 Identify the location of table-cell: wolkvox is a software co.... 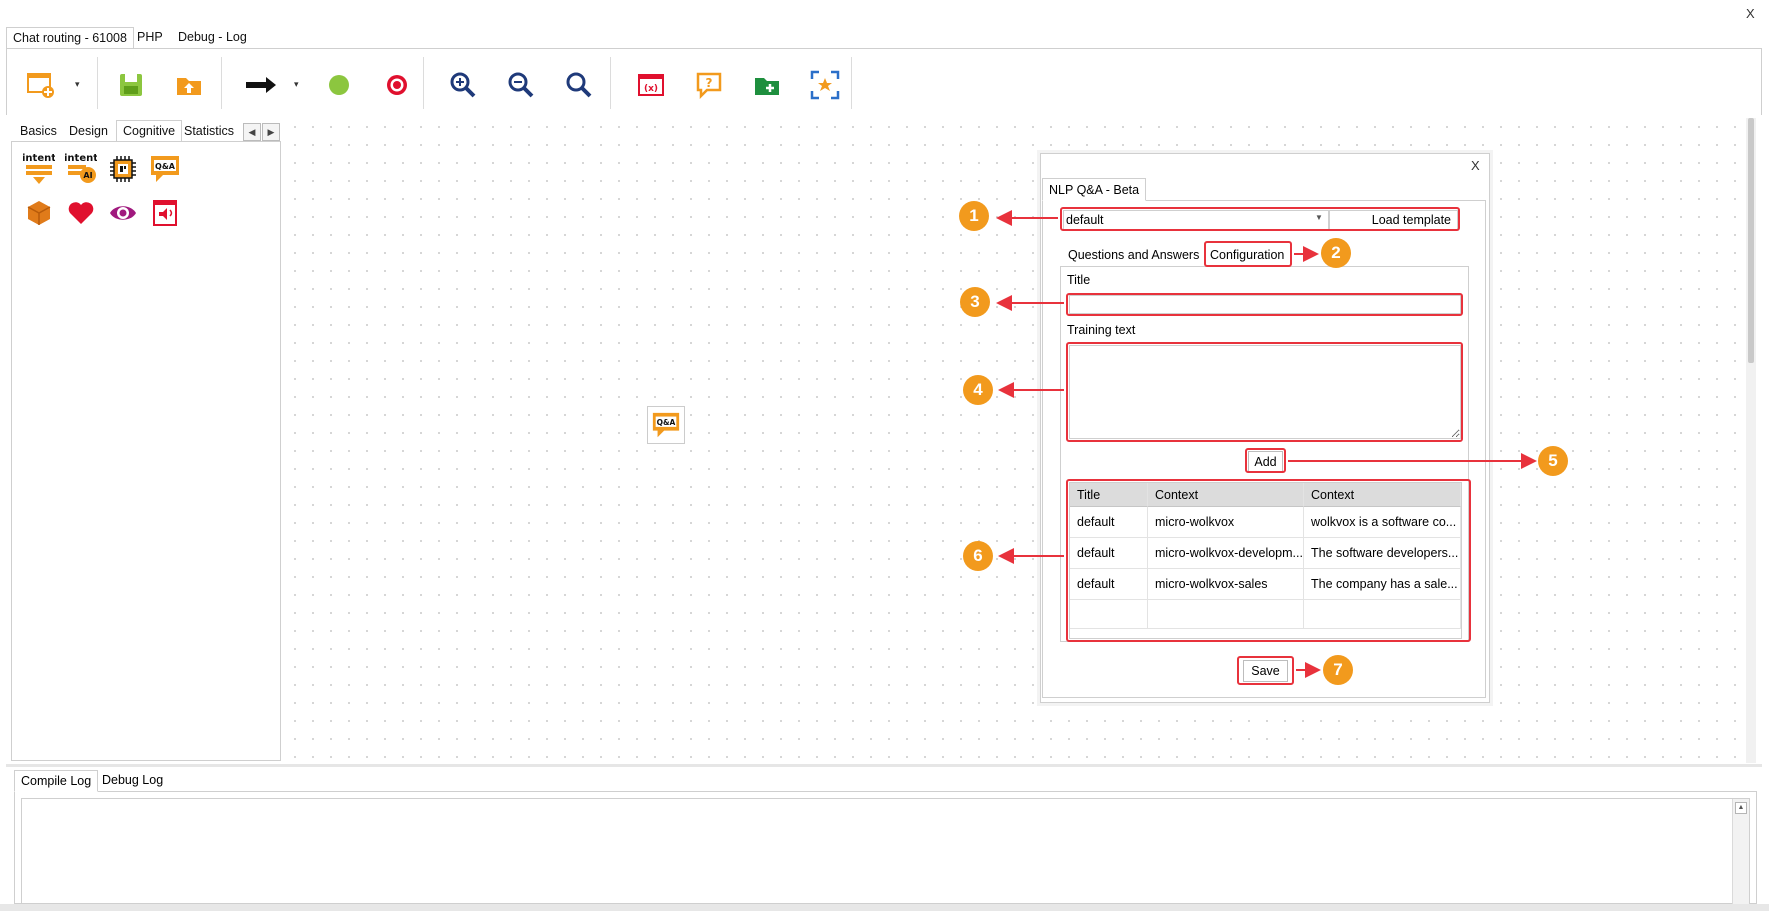
(1382, 522).